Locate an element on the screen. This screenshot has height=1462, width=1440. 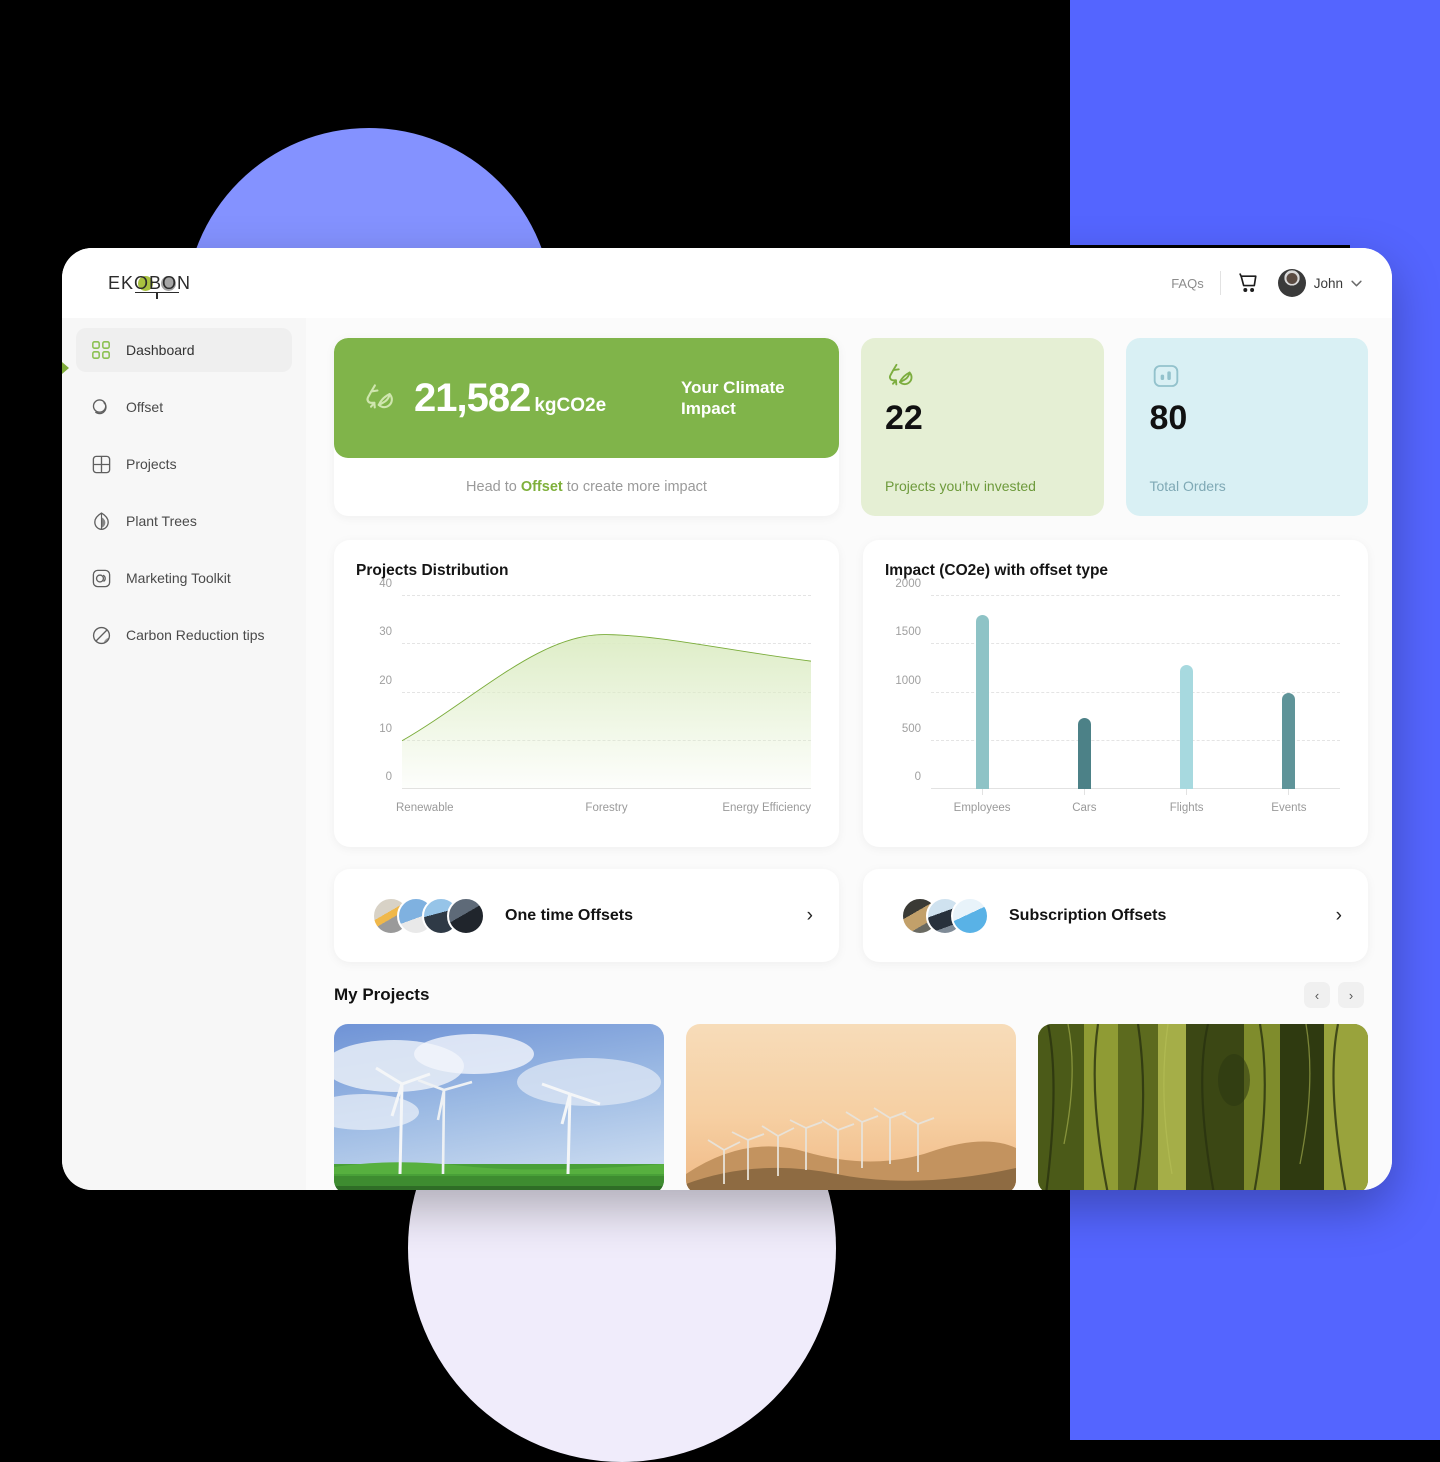
x-tick-label: Energy Efficiency is located at coordinates (766, 808).